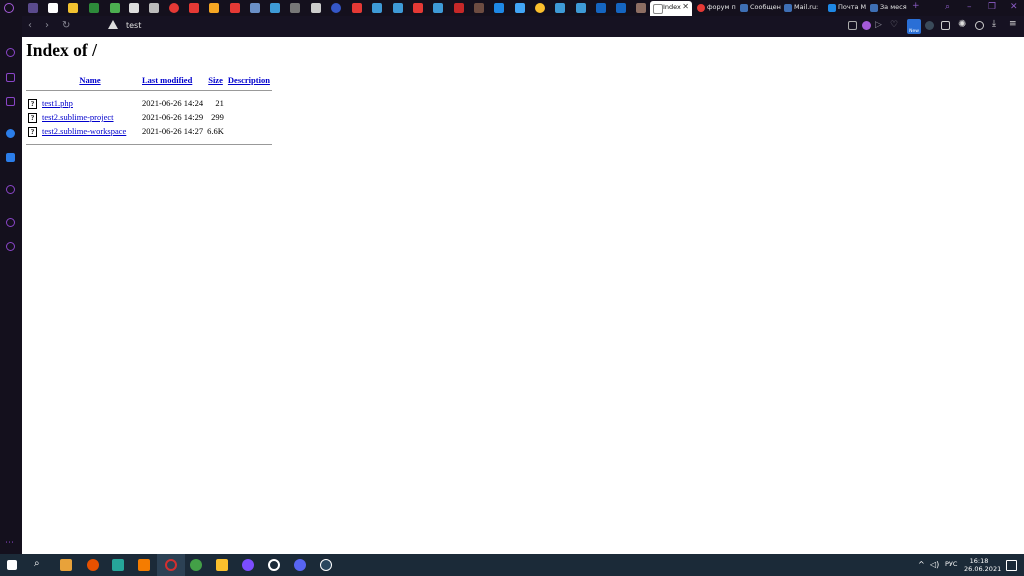  I want to click on language-indicator: РУС, so click(951, 564).